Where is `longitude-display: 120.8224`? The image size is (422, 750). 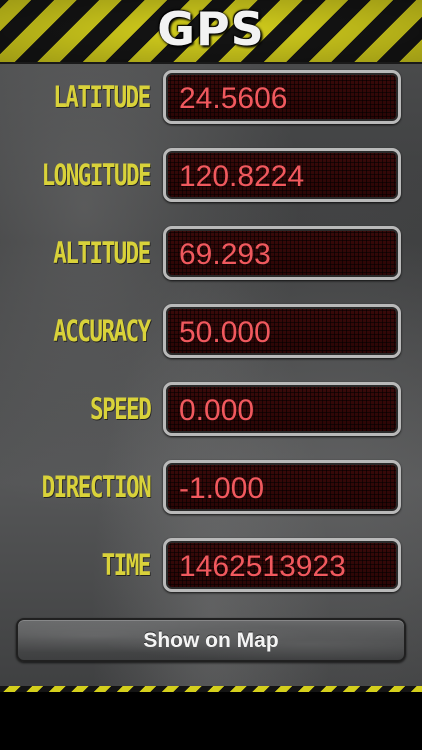 longitude-display: 120.8224 is located at coordinates (282, 175).